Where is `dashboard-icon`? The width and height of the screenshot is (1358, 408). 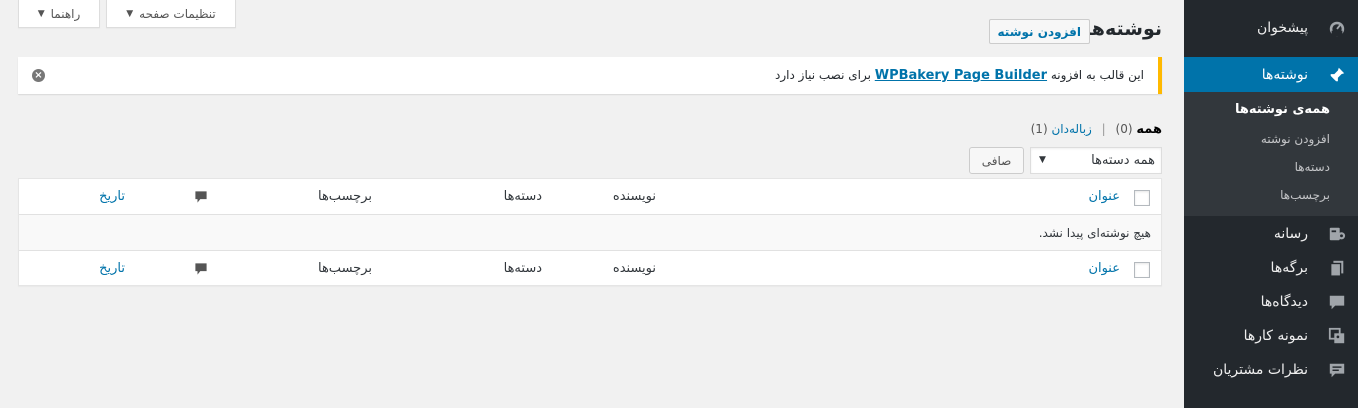
dashboard-icon is located at coordinates (1337, 28).